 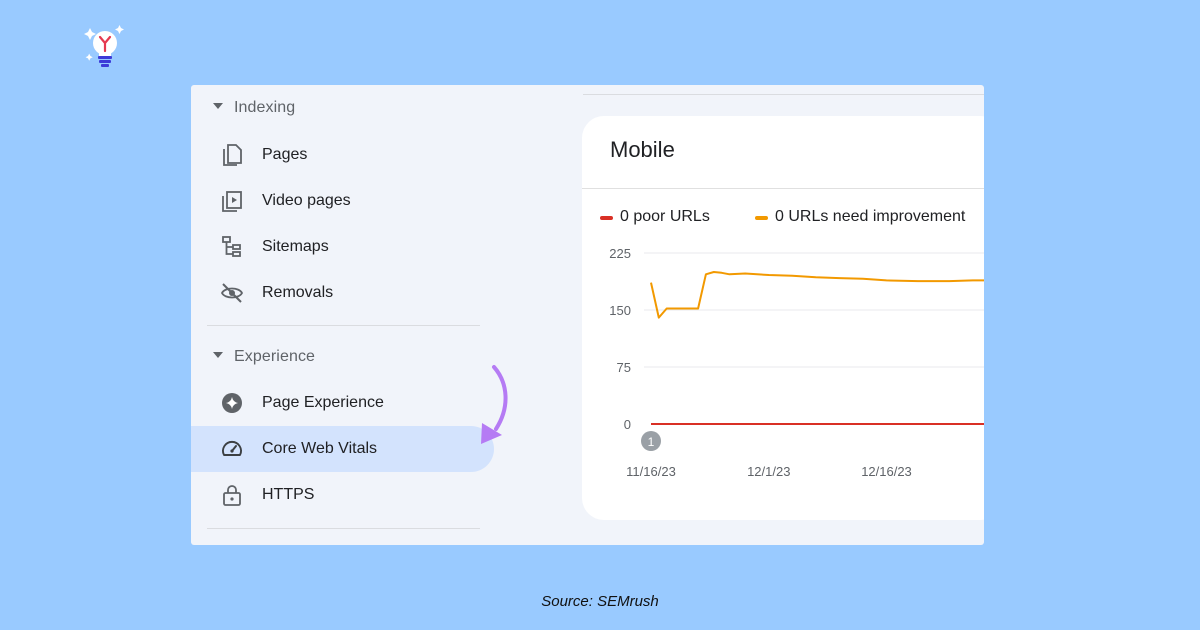 I want to click on sidebar-item-video-pages: Video pages, so click(x=342, y=201).